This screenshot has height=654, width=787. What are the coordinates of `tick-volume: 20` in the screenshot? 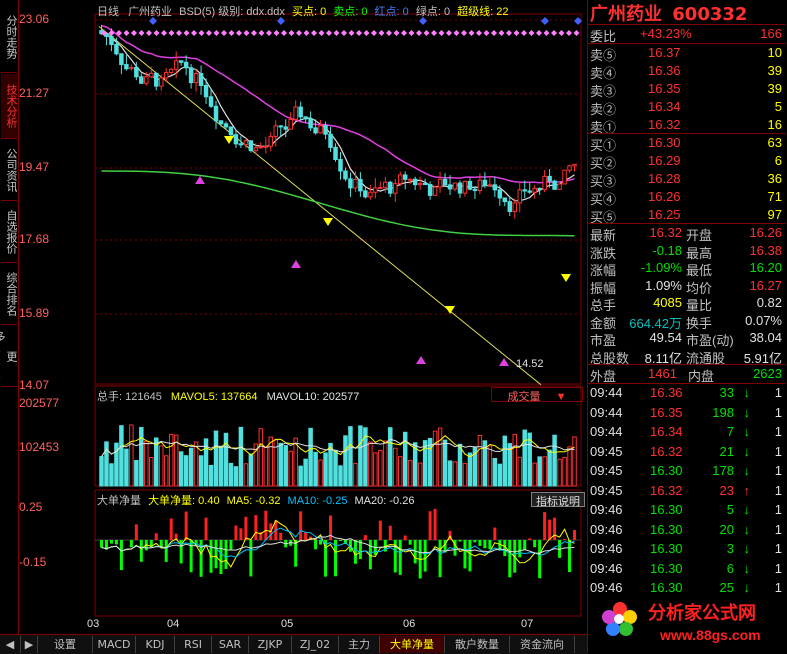 It's located at (727, 529).